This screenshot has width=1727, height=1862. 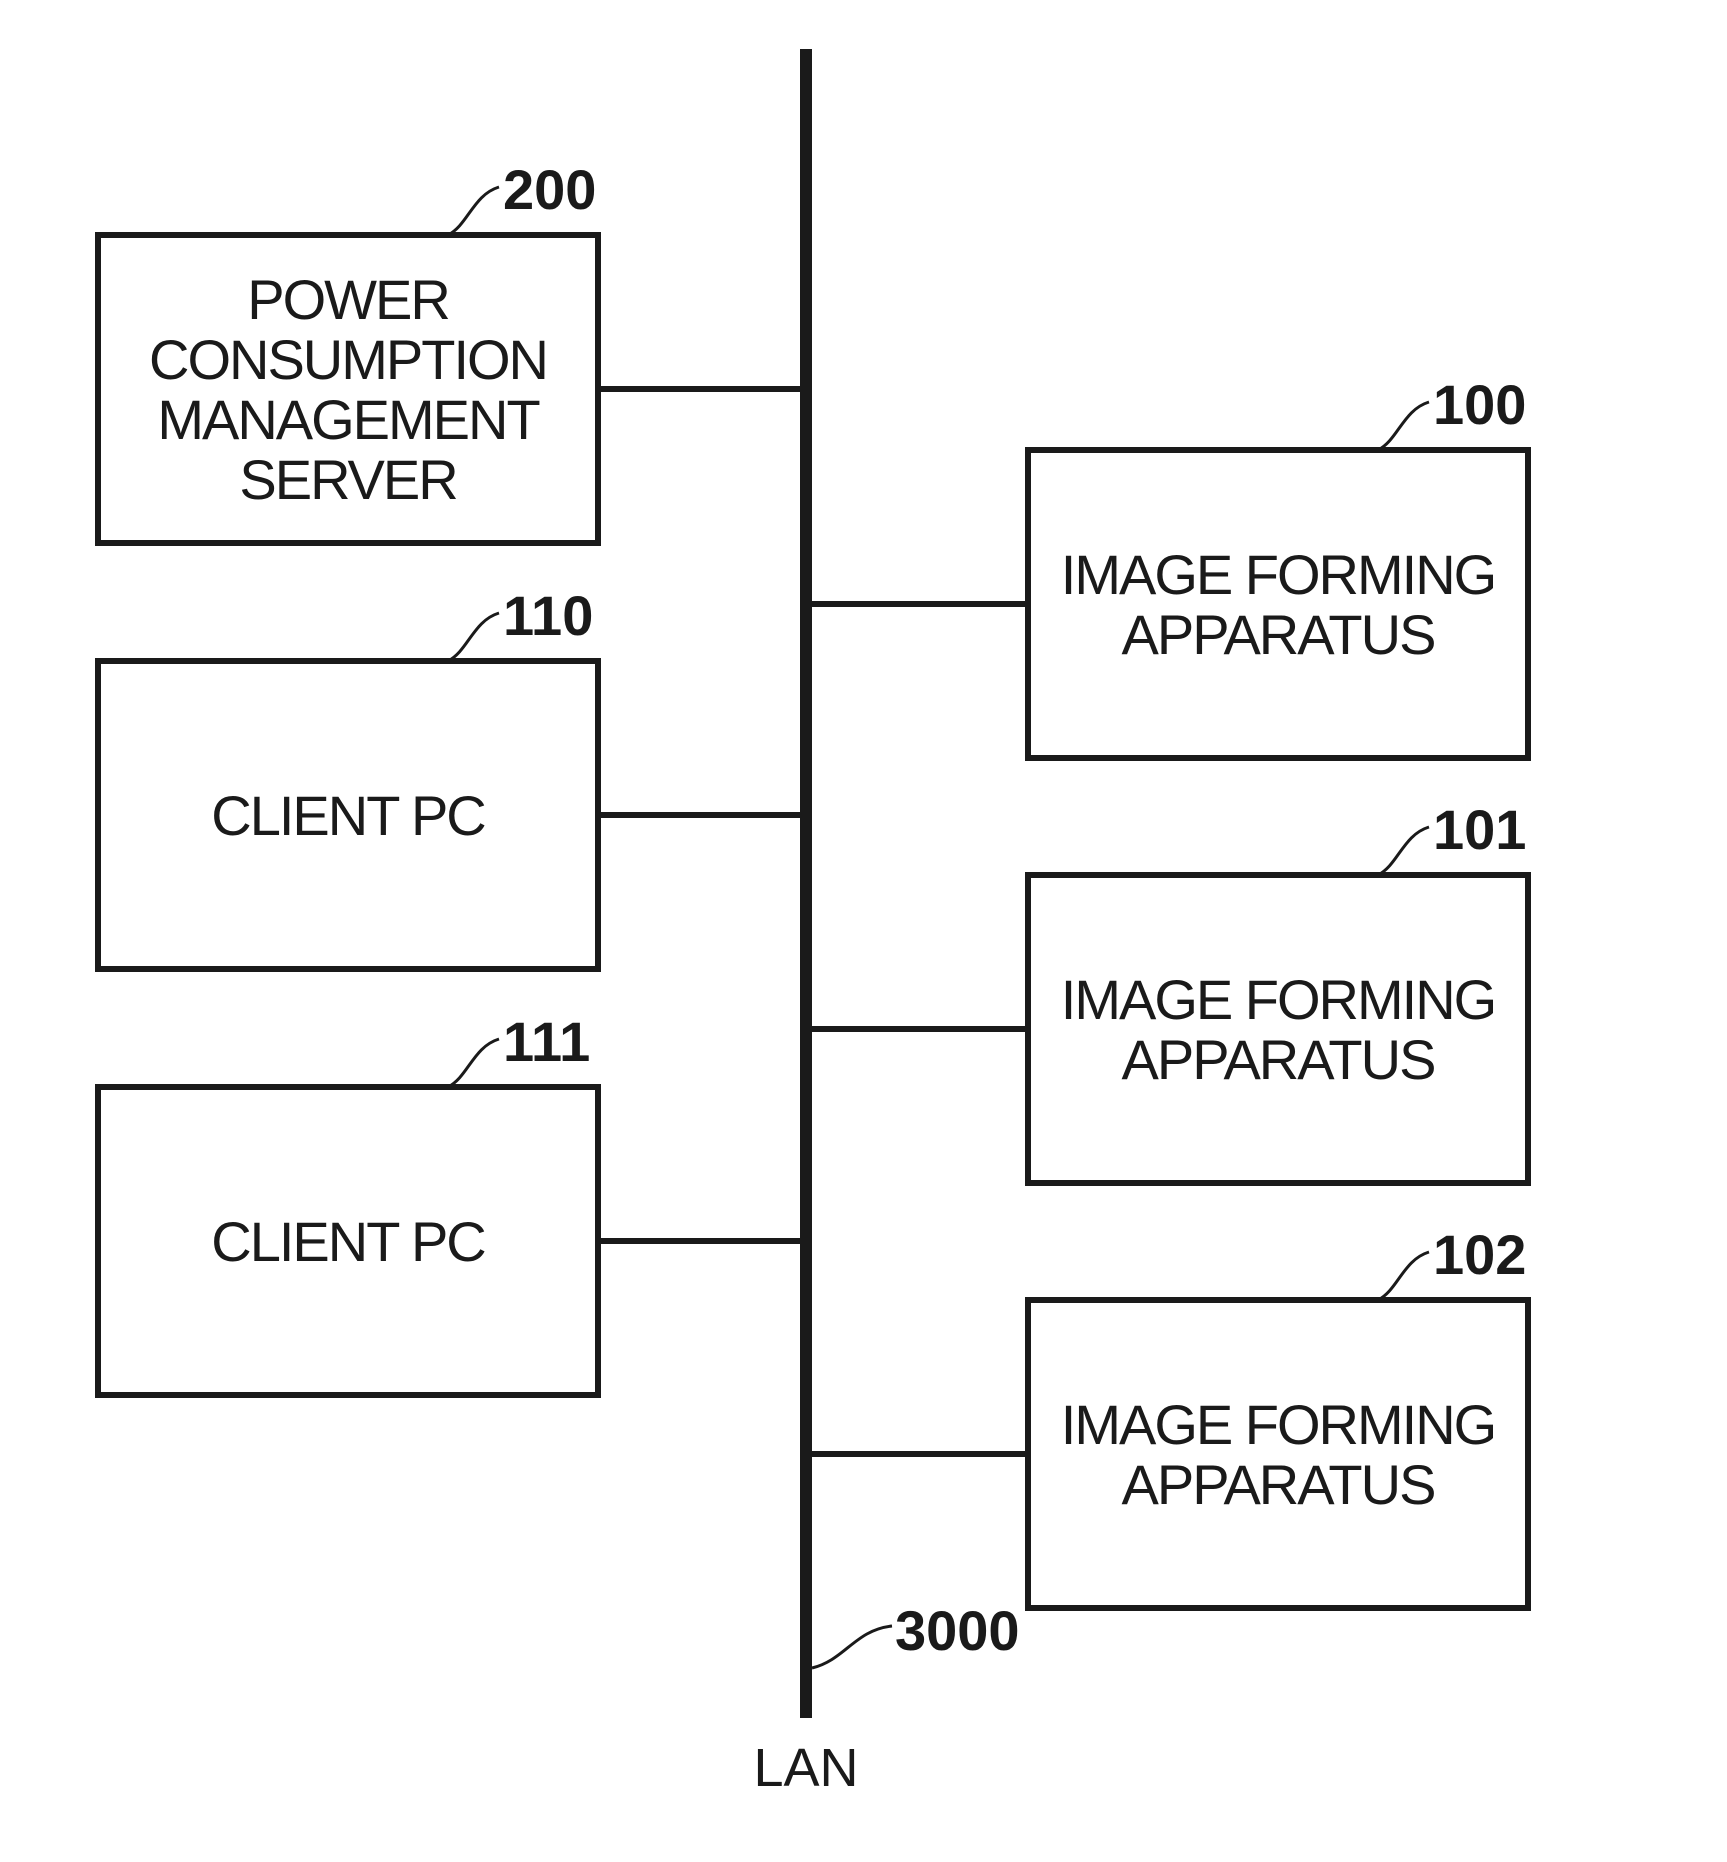 I want to click on node-110-ref-leader, so click(x=473, y=637).